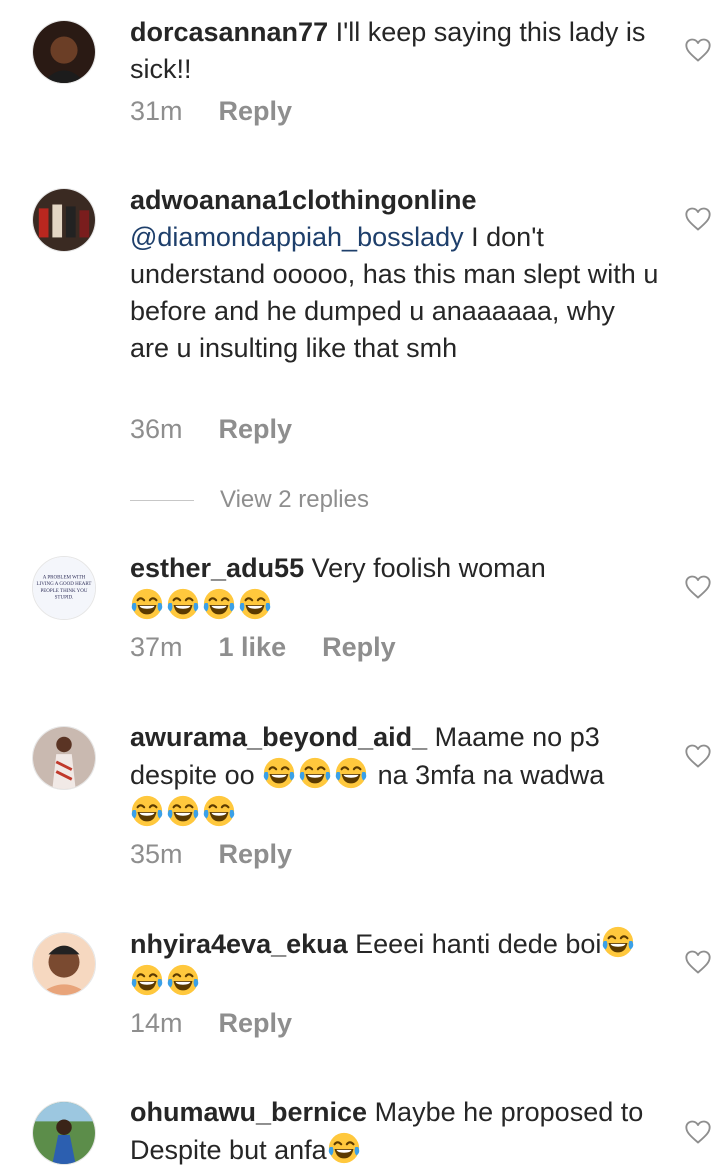  Describe the element at coordinates (217, 568) in the screenshot. I see `comment-username: esther_adu55` at that location.